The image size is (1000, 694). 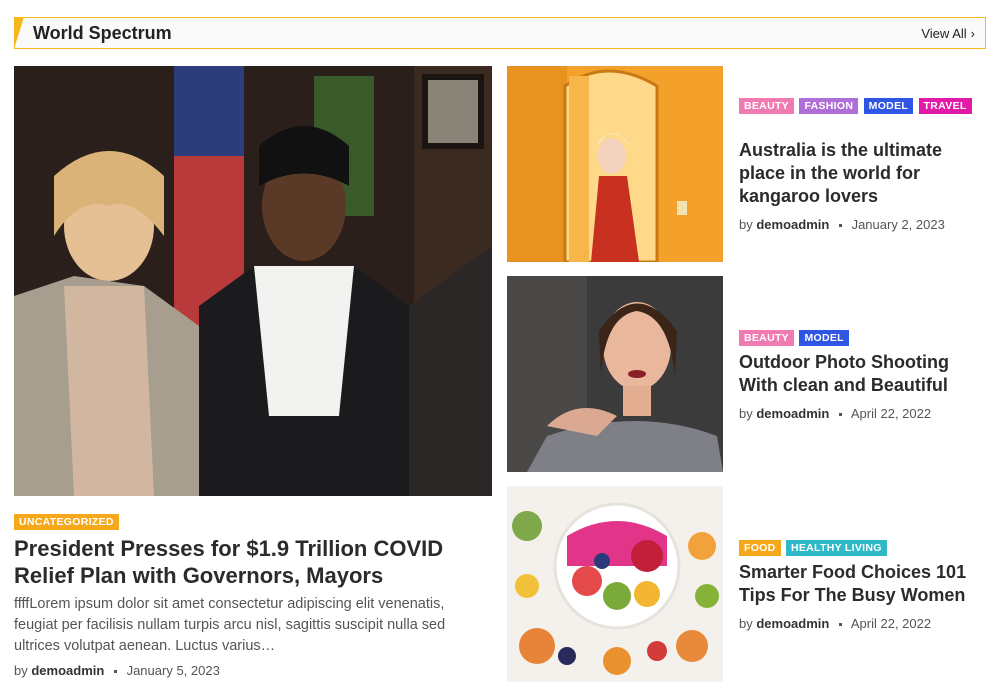 What do you see at coordinates (835, 623) in the screenshot?
I see `side-post-3-meta: by demoadmin April 22, 2022` at bounding box center [835, 623].